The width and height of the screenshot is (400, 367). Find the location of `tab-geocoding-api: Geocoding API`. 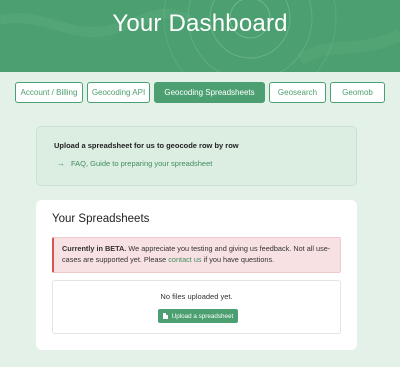

tab-geocoding-api: Geocoding API is located at coordinates (118, 92).